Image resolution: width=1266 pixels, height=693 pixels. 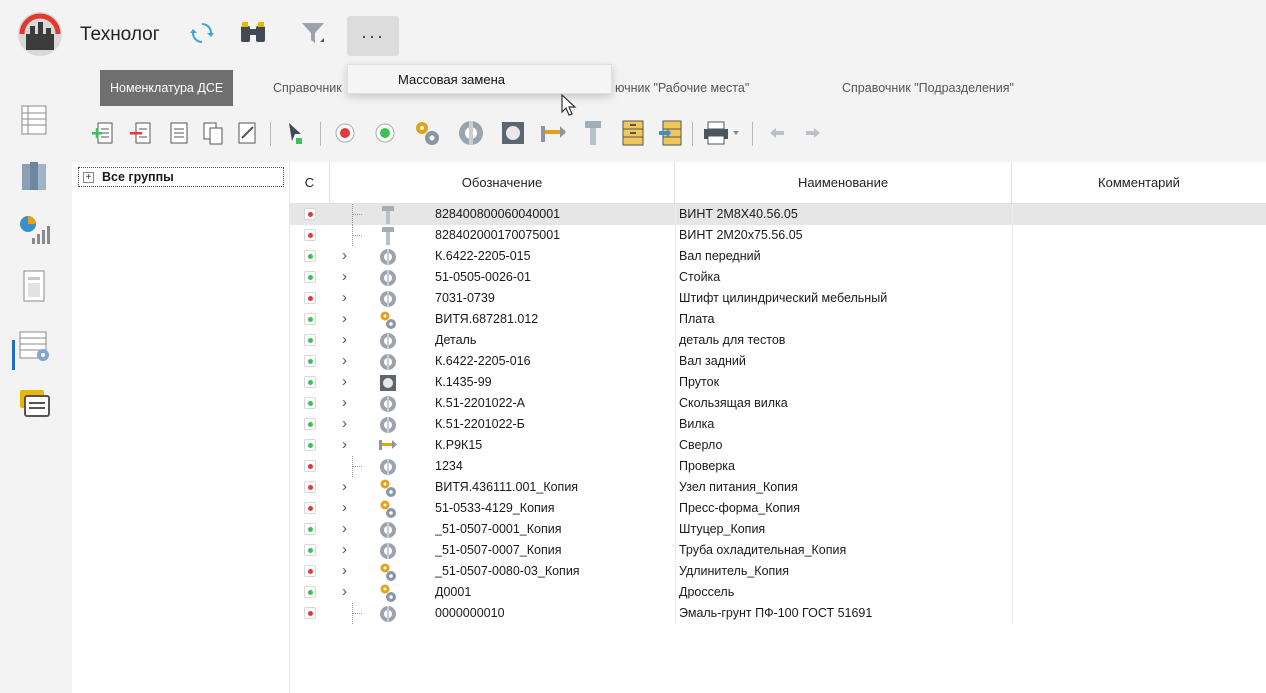 What do you see at coordinates (778, 529) in the screenshot?
I see `table-row: › _51-0507-0001_Копия Штуцер_Копия` at bounding box center [778, 529].